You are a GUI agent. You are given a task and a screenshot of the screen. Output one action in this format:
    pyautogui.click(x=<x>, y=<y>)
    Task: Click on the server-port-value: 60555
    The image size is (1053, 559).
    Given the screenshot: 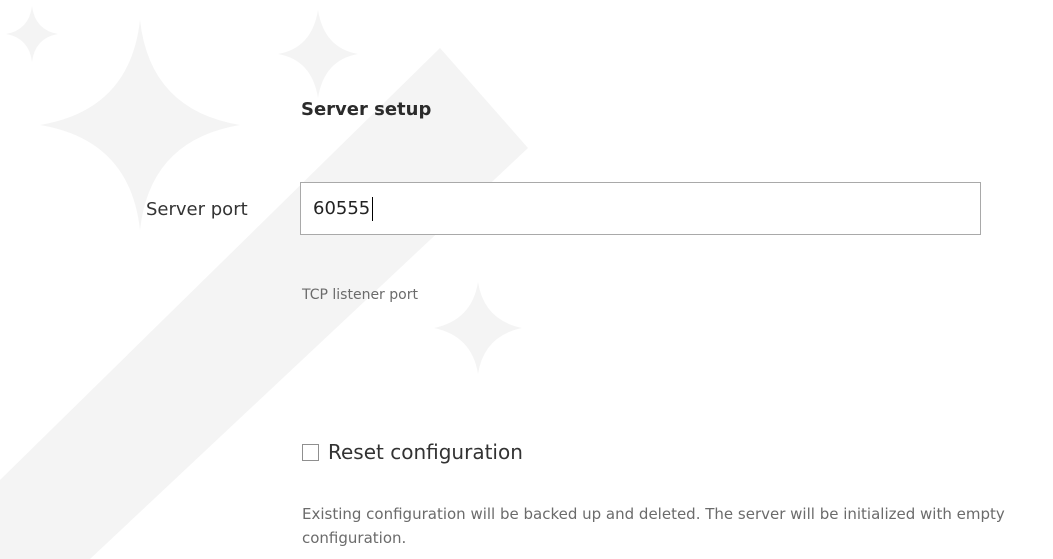 What is the action you would take?
    pyautogui.click(x=341, y=208)
    